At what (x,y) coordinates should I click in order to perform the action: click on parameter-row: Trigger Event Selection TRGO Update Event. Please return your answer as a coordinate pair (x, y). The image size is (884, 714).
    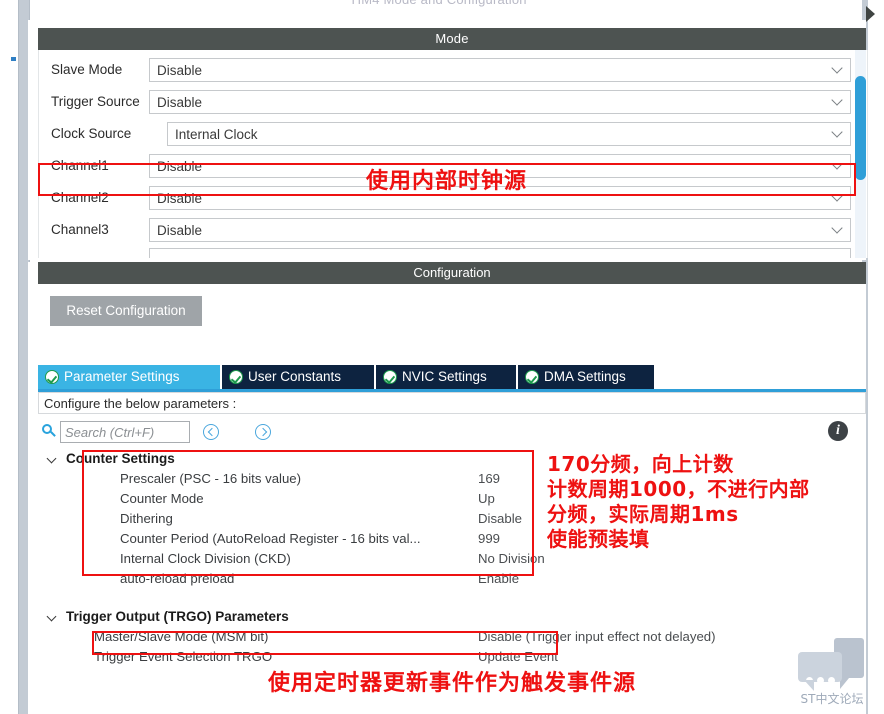
    Looking at the image, I should click on (452, 657).